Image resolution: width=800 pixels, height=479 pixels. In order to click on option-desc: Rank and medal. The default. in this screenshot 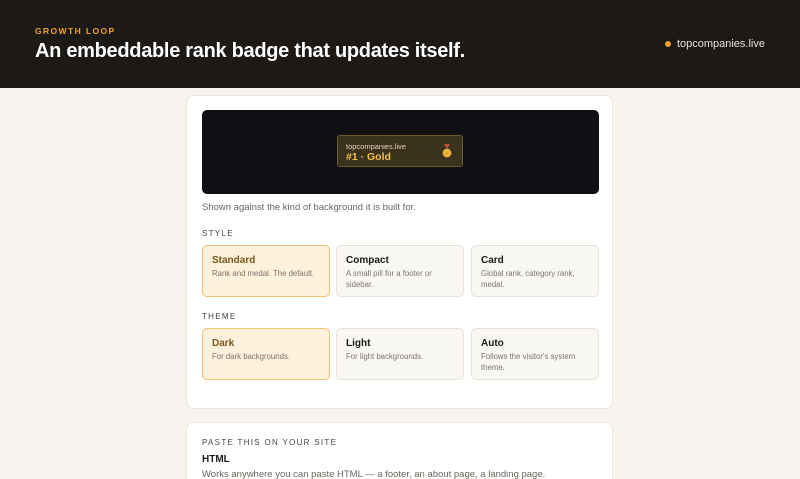, I will do `click(263, 273)`.